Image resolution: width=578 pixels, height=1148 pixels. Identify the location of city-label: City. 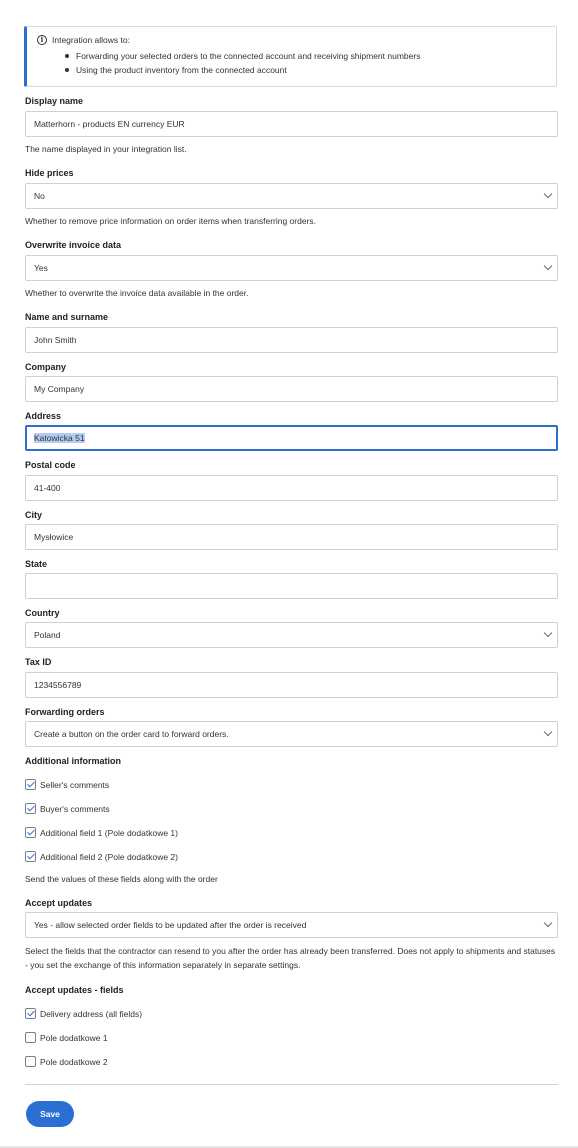
(34, 515).